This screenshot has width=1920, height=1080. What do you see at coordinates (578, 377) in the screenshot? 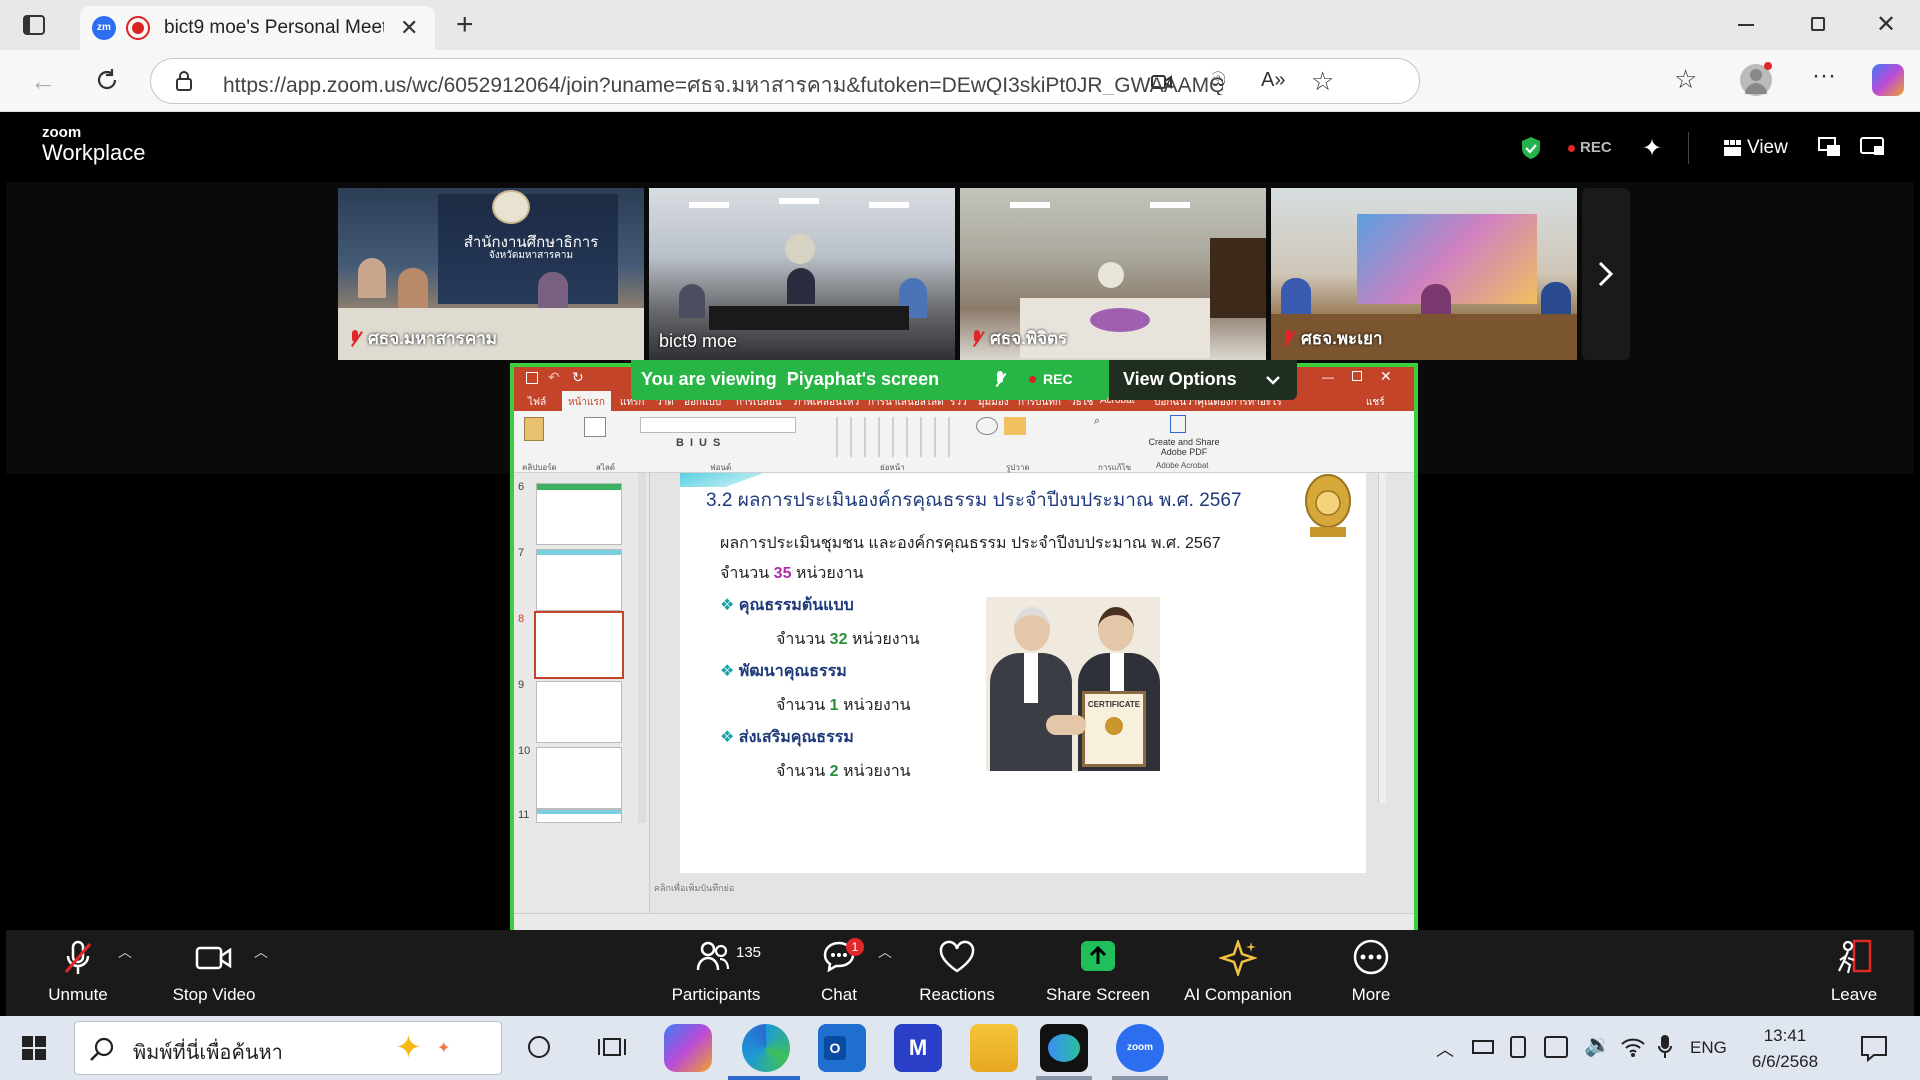
I see `redo-icon: ↻` at bounding box center [578, 377].